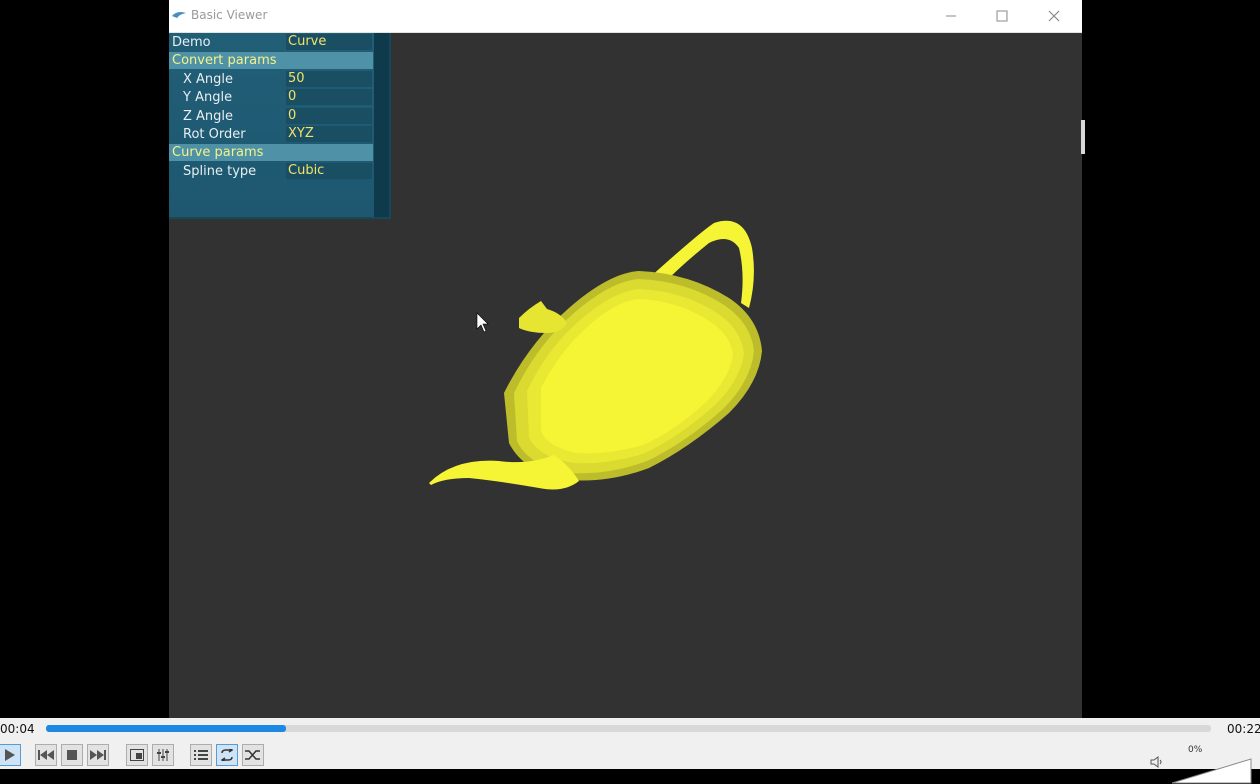 The image size is (1260, 784). I want to click on maximize-icon, so click(1002, 16).